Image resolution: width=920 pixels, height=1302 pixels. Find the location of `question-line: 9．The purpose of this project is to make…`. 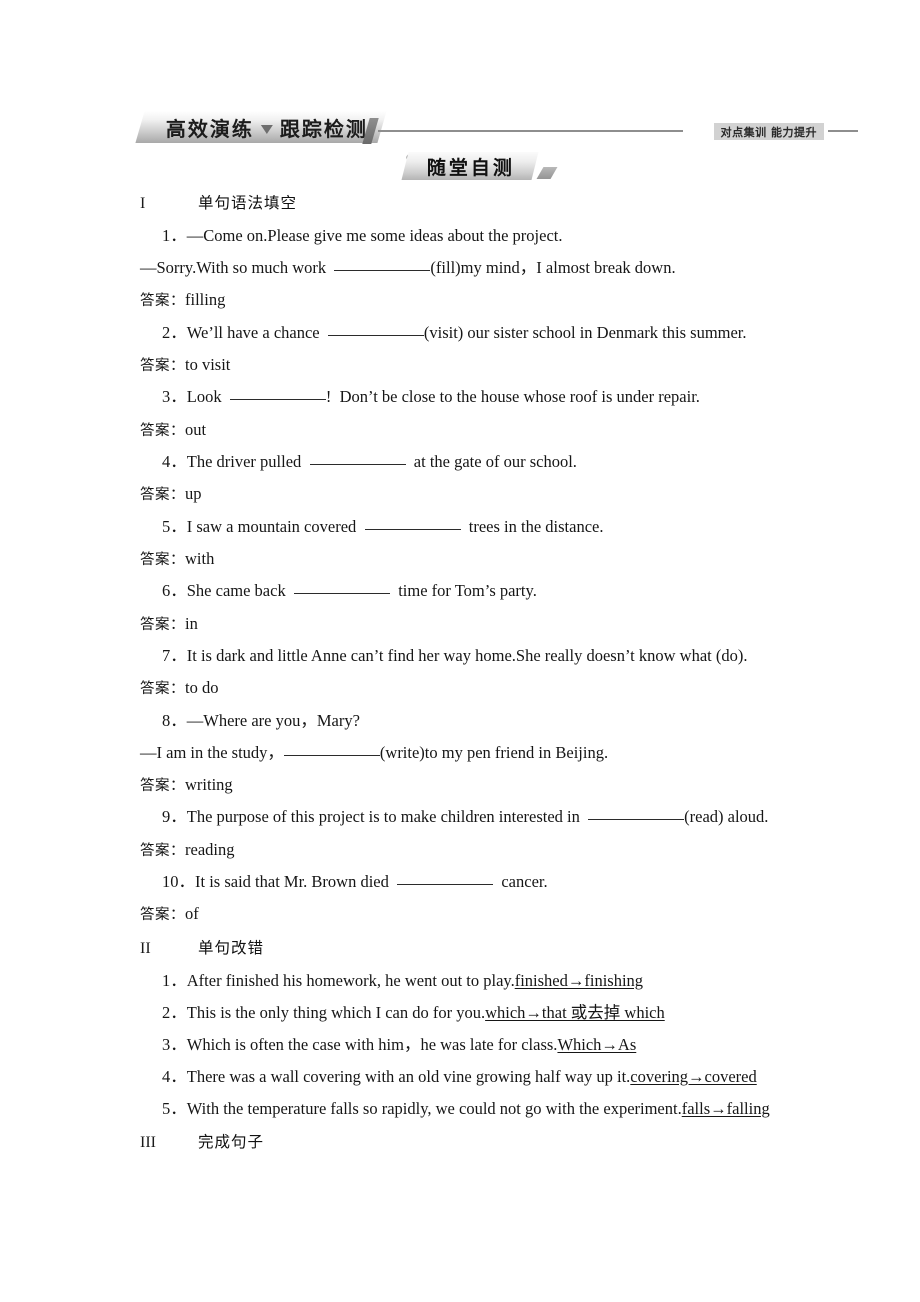

question-line: 9．The purpose of this project is to make… is located at coordinates (530, 817).